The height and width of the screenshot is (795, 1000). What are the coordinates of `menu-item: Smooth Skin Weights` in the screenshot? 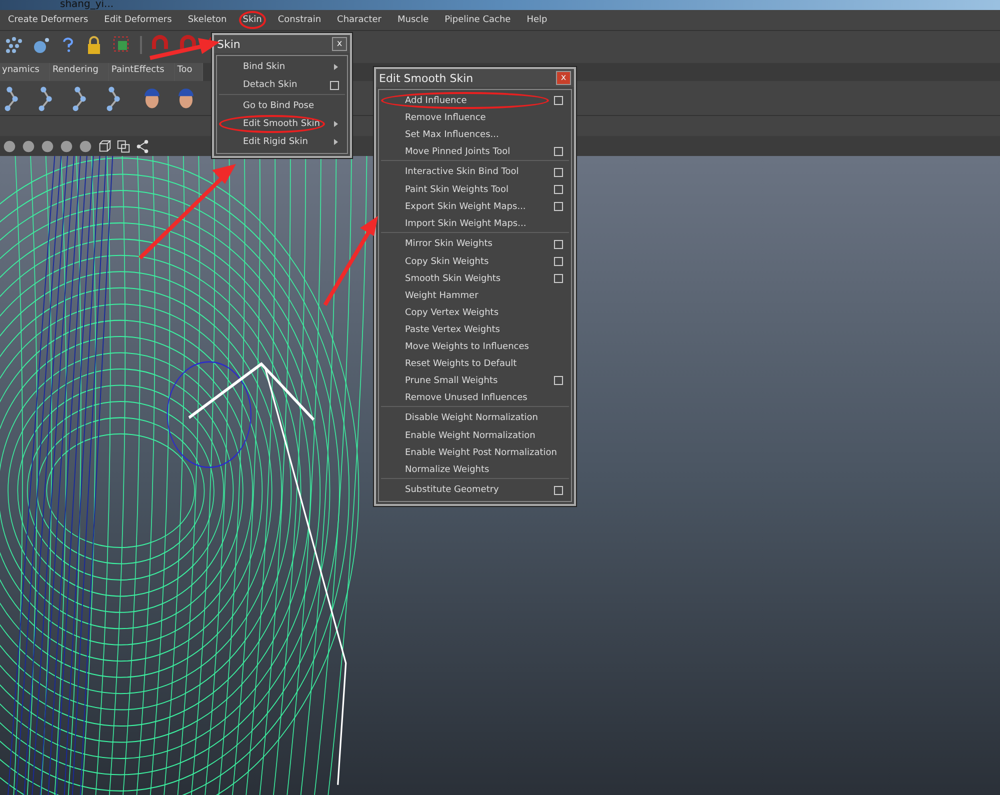 It's located at (475, 278).